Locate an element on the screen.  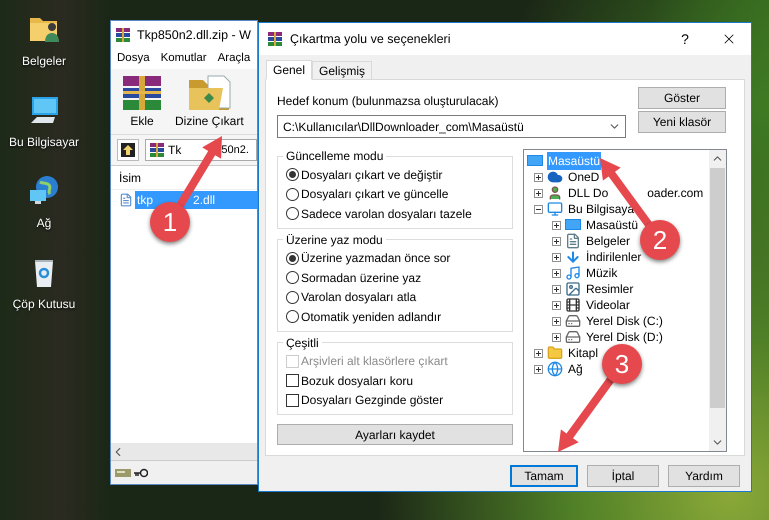
field-label: Hedef konum (bulunmazsa oluşturulacak) is located at coordinates (388, 101).